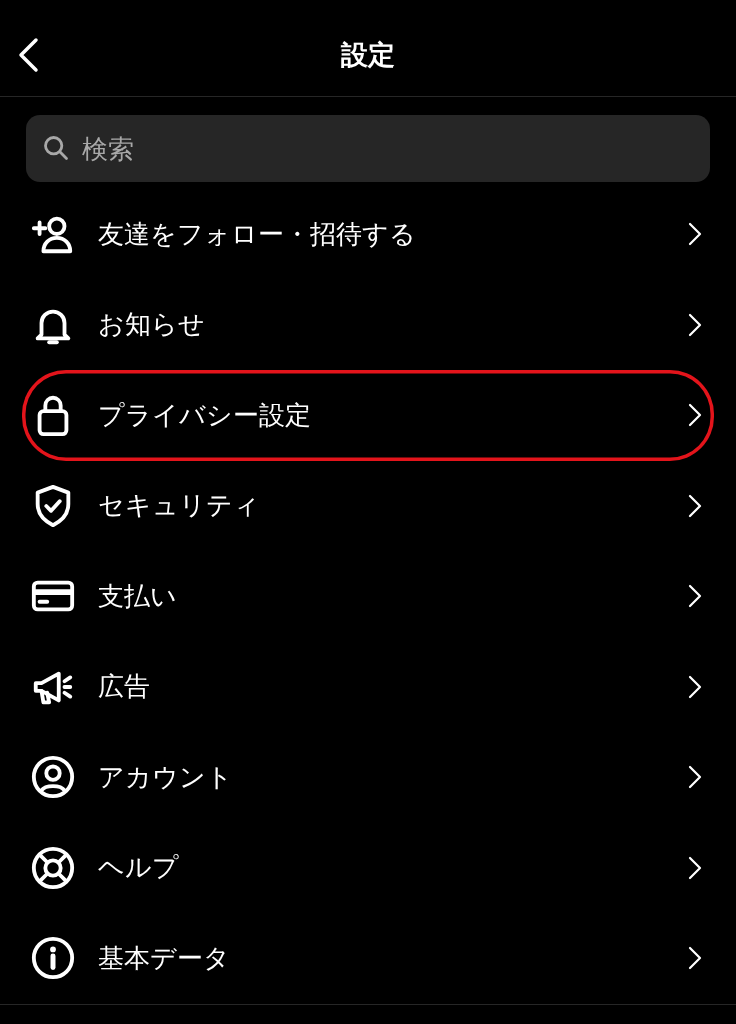 The image size is (736, 1024). Describe the element at coordinates (53, 867) in the screenshot. I see `lifebuoy-icon` at that location.